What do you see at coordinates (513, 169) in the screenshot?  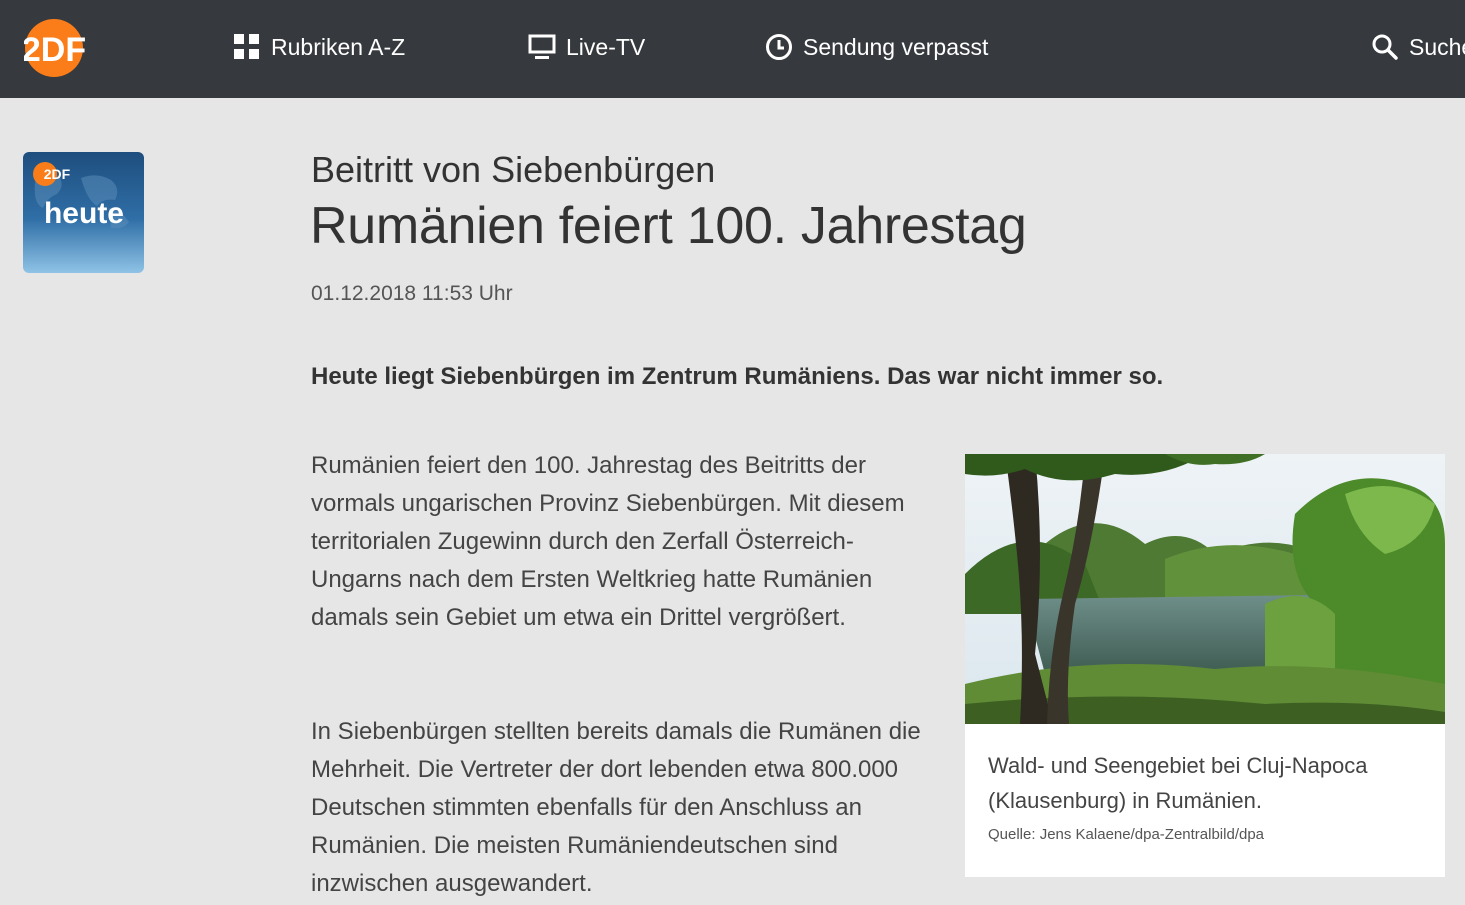 I see `article-kicker: Beitritt von Siebenbürgen` at bounding box center [513, 169].